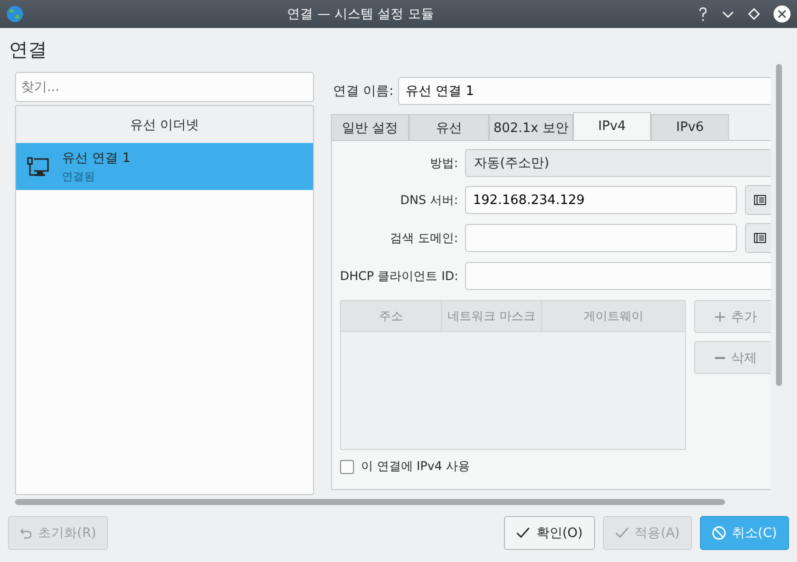  Describe the element at coordinates (79, 176) in the screenshot. I see `connection-status: 연결됨` at that location.